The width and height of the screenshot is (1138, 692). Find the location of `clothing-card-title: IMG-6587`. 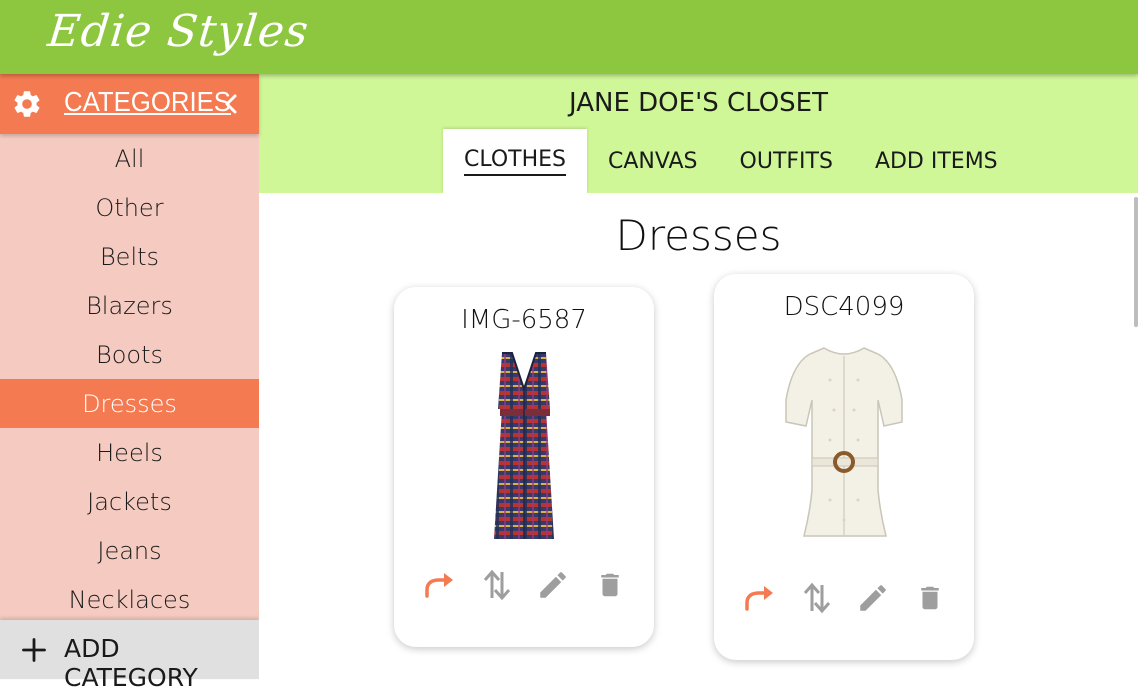

clothing-card-title: IMG-6587 is located at coordinates (524, 320).